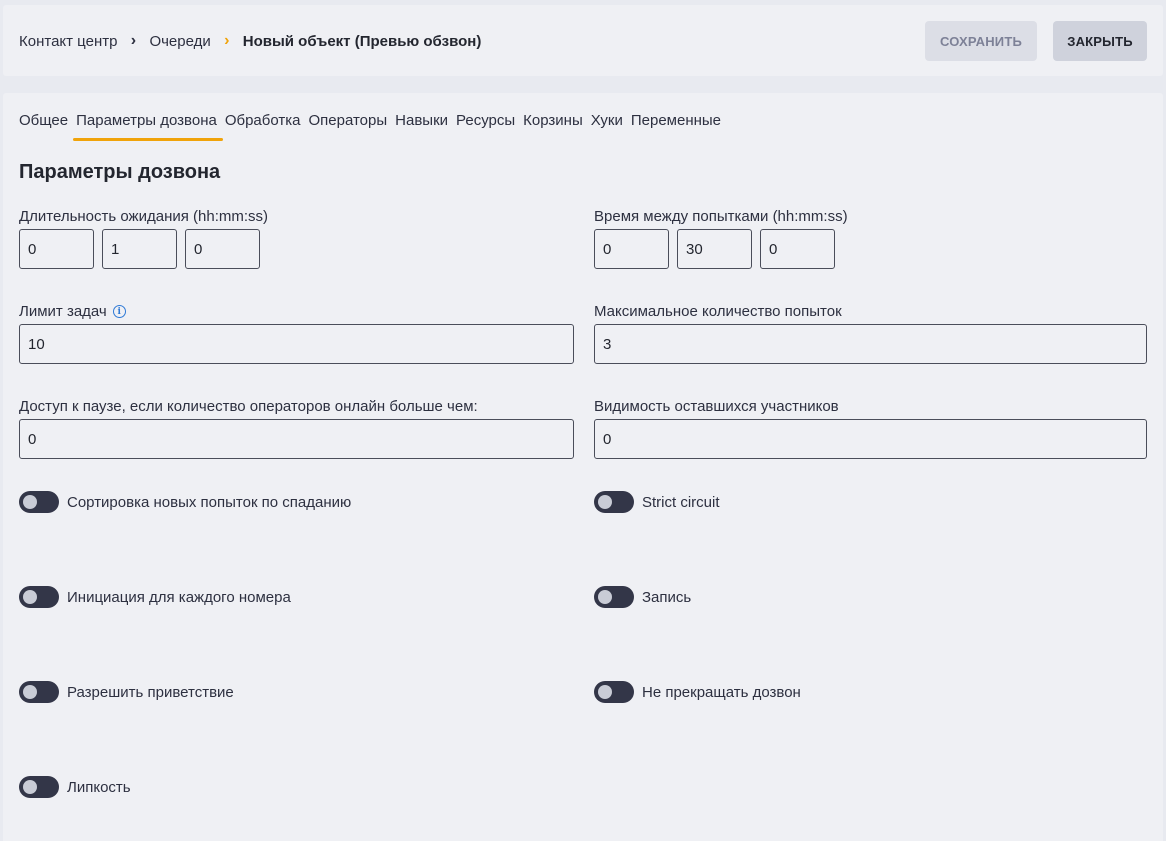  Describe the element at coordinates (120, 172) in the screenshot. I see `section-title: Параметры дозвона` at that location.